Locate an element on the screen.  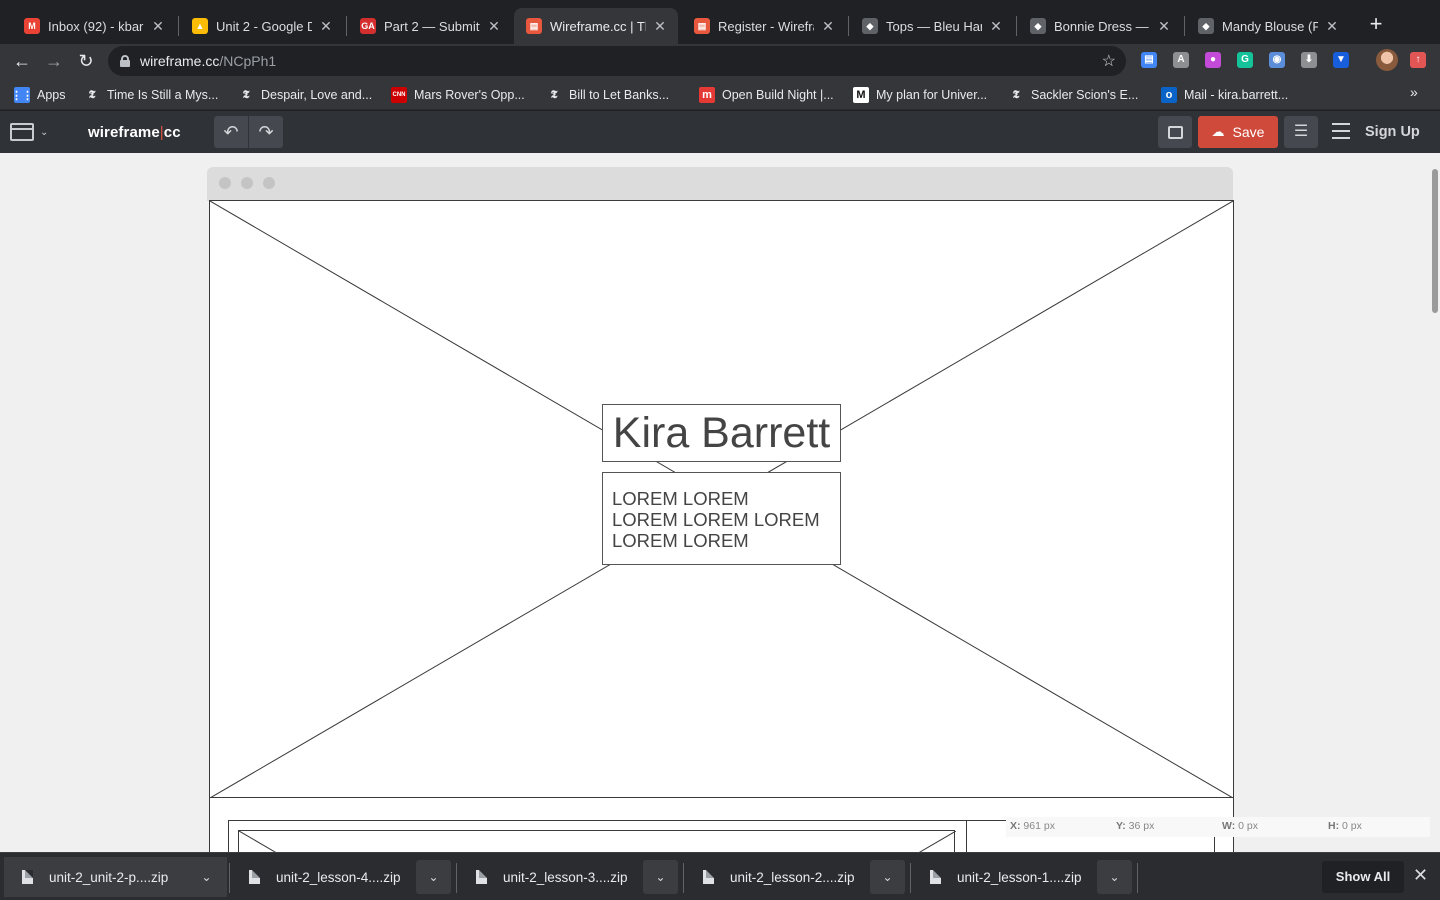
download-separator is located at coordinates (456, 878).